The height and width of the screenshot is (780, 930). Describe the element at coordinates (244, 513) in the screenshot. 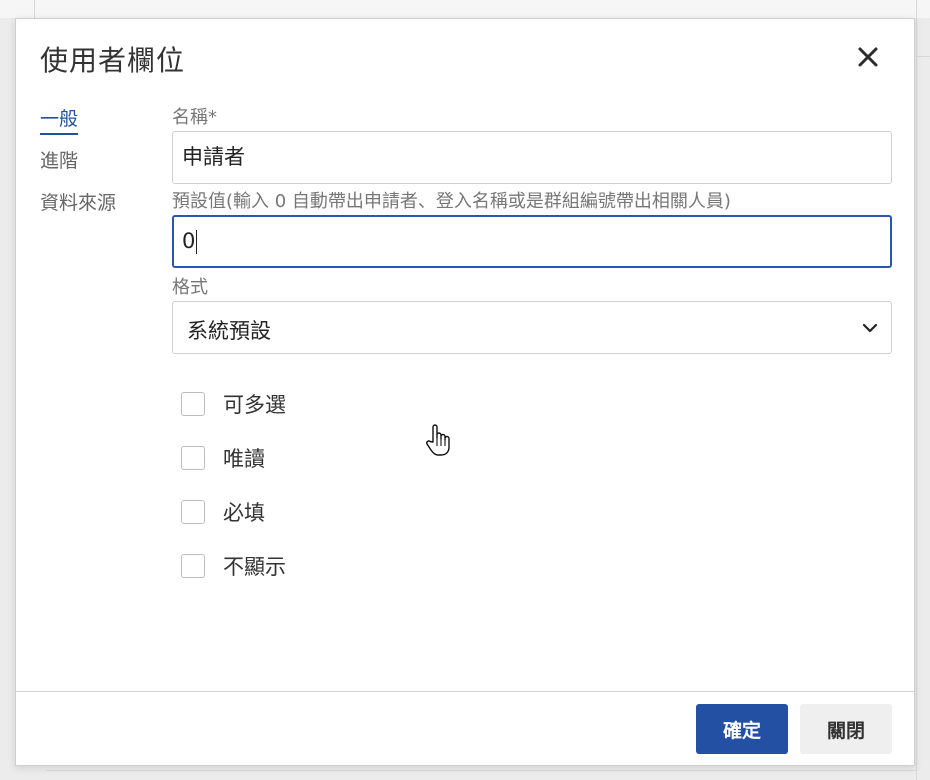

I see `checkbox-label: 必填` at that location.